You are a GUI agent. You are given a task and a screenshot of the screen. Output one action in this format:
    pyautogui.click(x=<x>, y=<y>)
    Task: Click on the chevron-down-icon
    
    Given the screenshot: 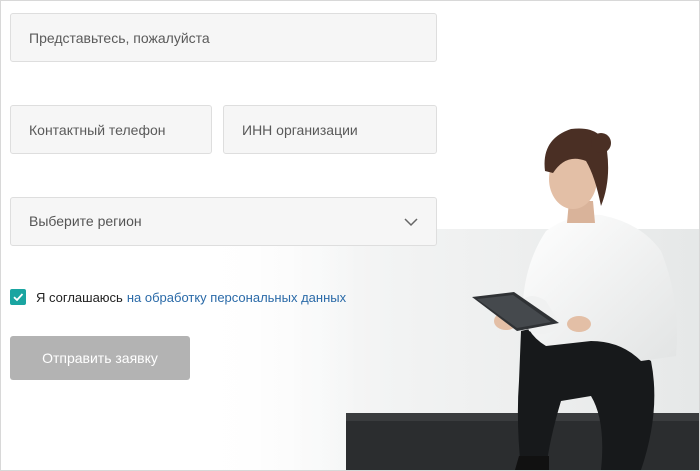 What is the action you would take?
    pyautogui.click(x=411, y=222)
    